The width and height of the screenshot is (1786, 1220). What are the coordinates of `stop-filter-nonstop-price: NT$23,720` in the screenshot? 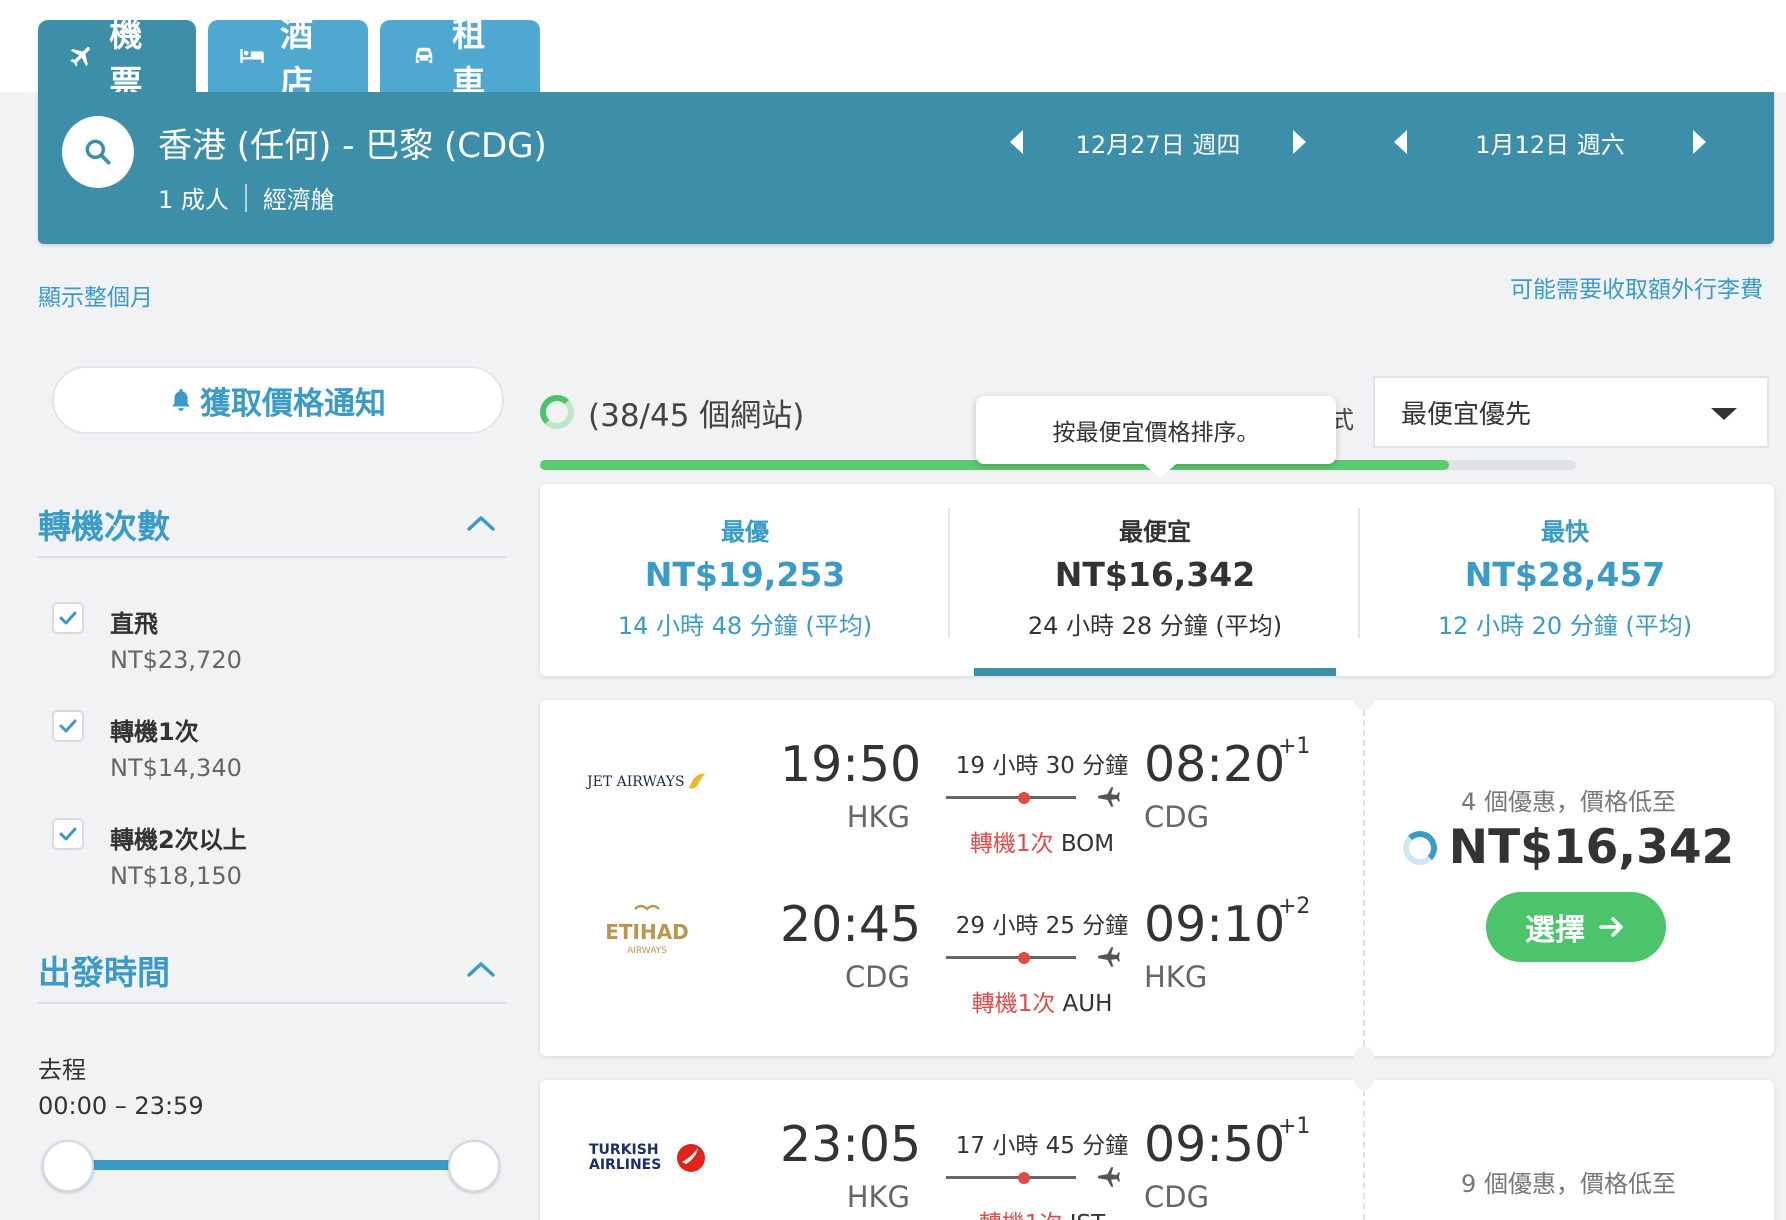 It's located at (176, 660).